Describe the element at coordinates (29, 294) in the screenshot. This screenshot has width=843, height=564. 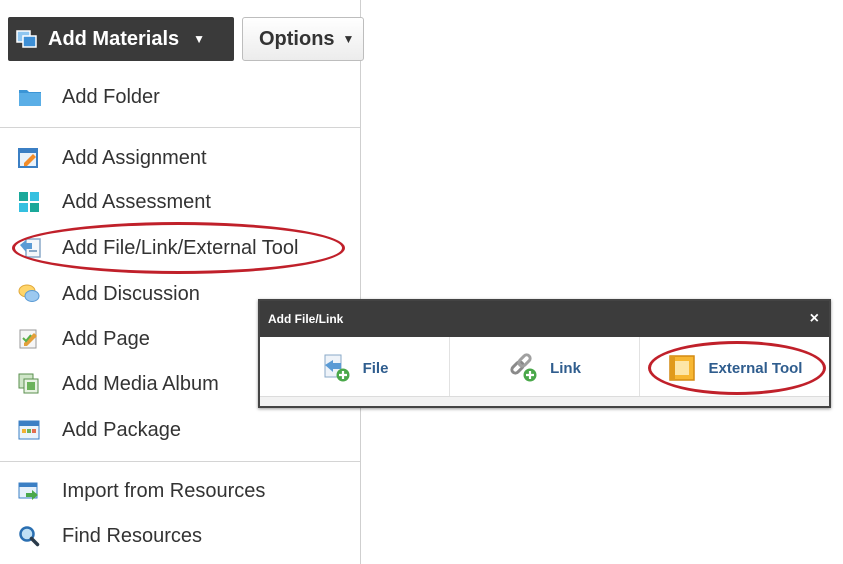
I see `discussion-icon` at that location.